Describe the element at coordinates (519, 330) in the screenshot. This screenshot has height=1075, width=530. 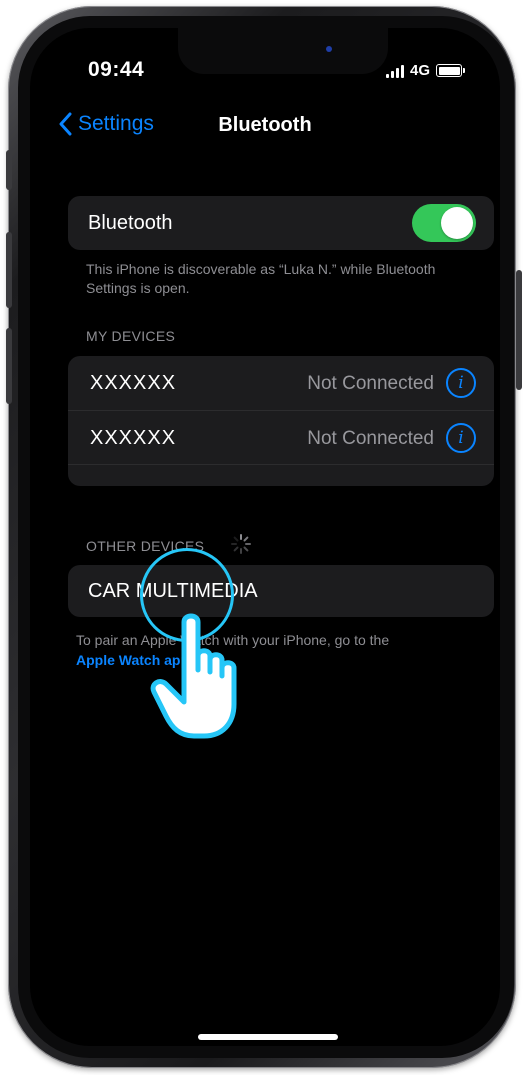
I see `power-button` at that location.